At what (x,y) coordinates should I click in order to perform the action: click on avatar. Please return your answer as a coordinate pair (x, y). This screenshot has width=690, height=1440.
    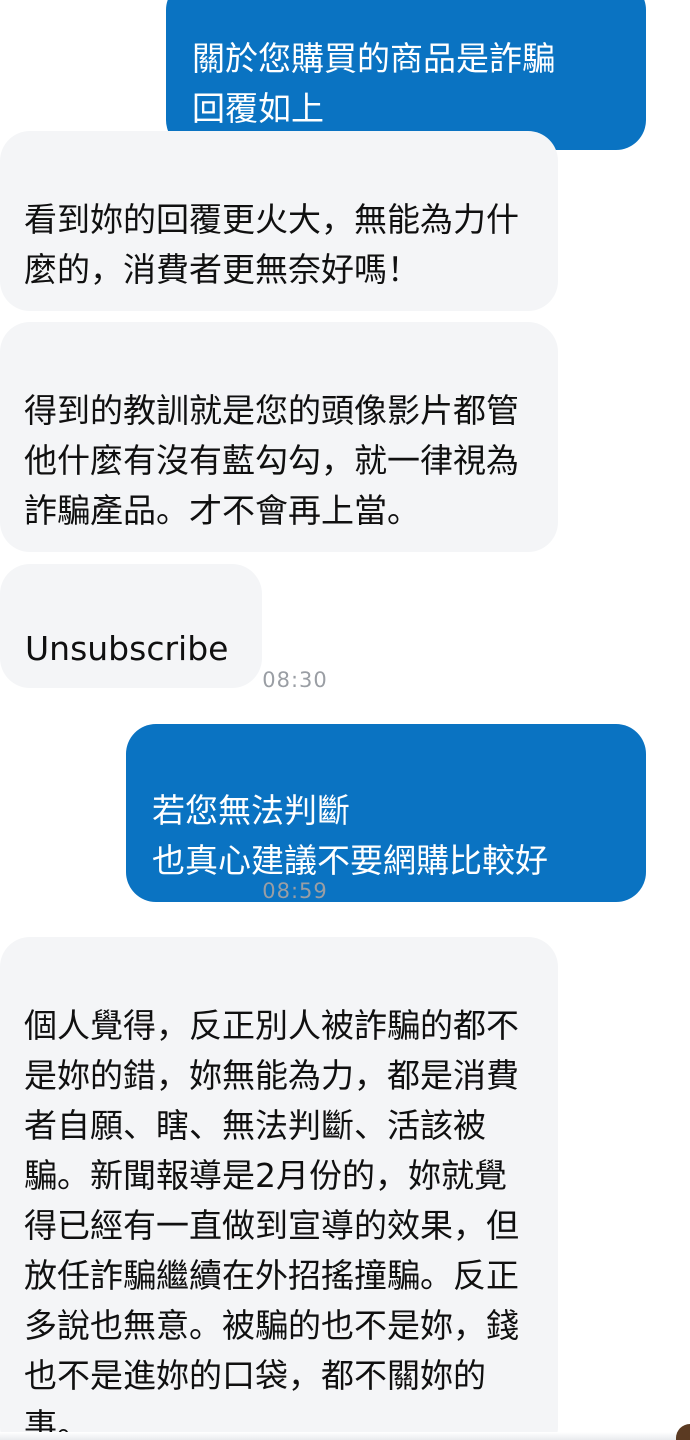
    Looking at the image, I should click on (683, 1432).